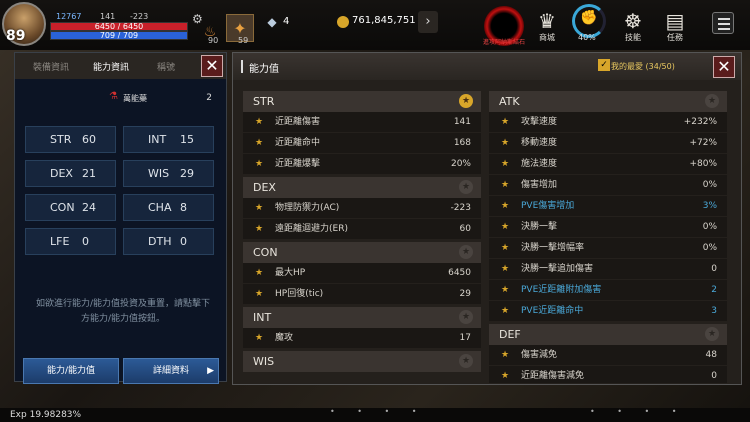  What do you see at coordinates (711, 355) in the screenshot?
I see `stat-value: 48` at bounding box center [711, 355].